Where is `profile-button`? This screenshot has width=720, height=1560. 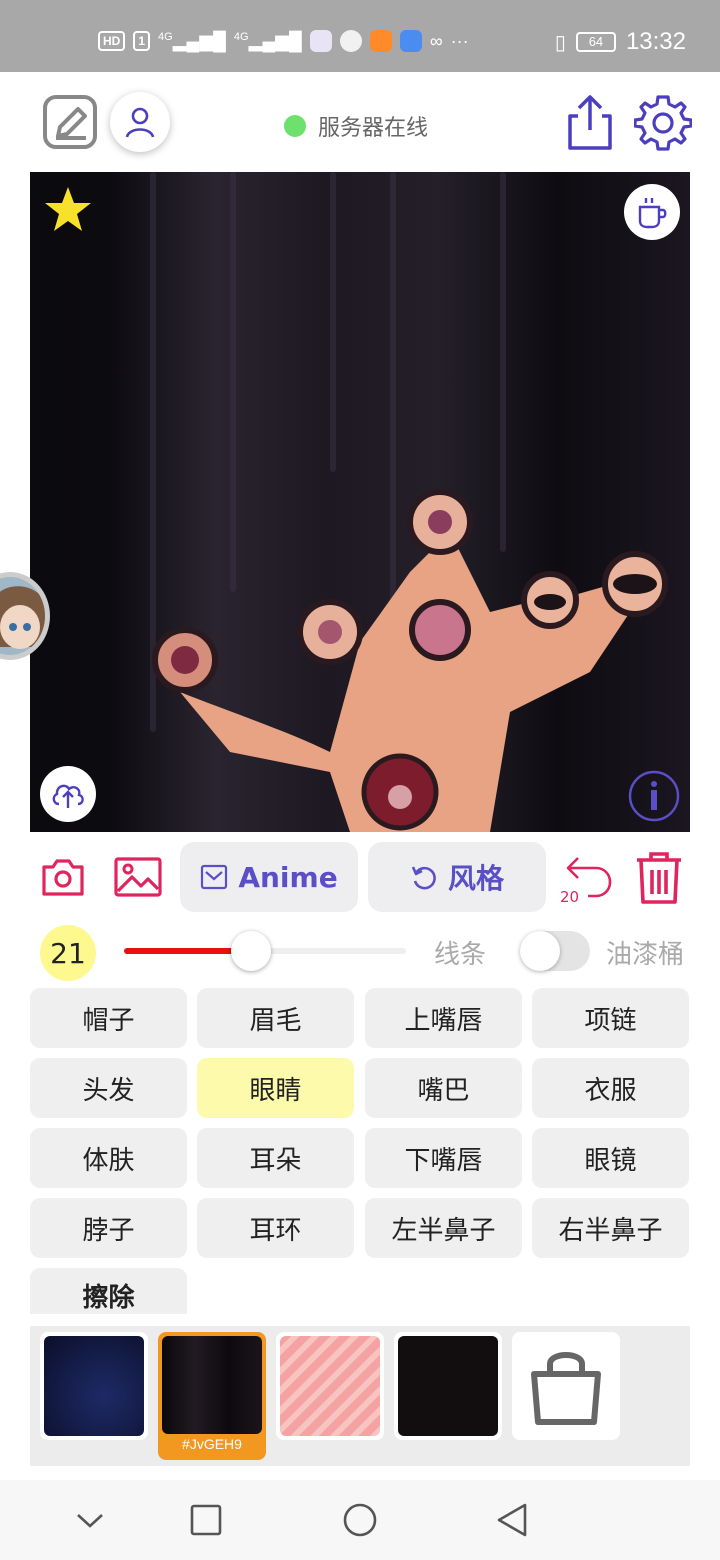 profile-button is located at coordinates (140, 122).